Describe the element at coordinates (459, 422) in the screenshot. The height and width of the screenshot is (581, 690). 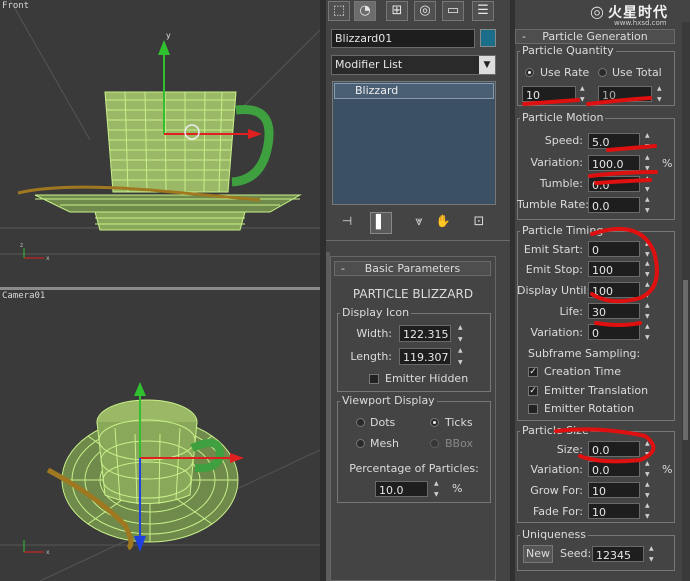
I see `ticks-label: Ticks` at that location.